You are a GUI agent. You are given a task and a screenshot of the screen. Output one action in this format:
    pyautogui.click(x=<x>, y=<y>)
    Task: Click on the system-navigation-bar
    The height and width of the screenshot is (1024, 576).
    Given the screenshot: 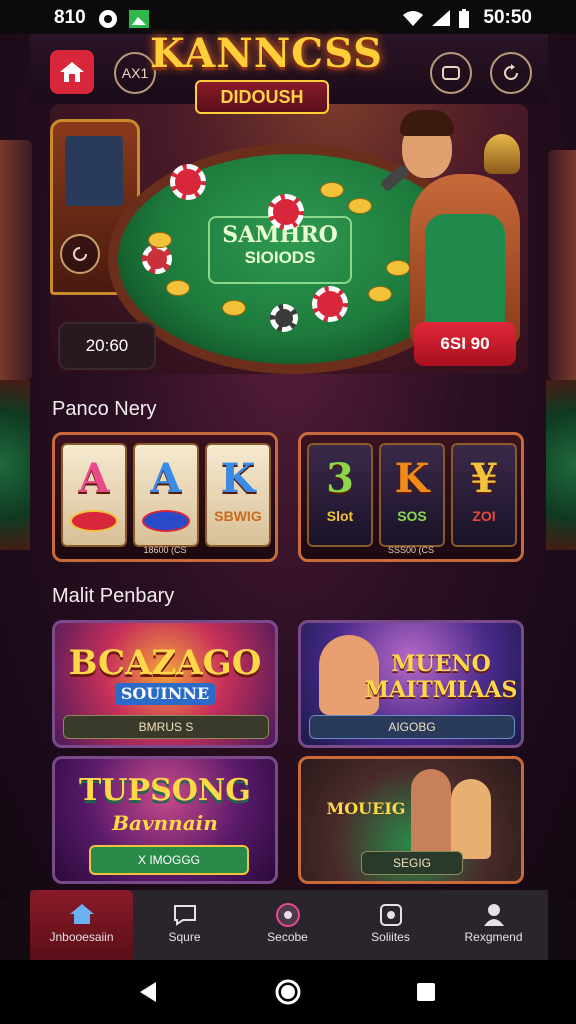 What is the action you would take?
    pyautogui.click(x=288, y=992)
    